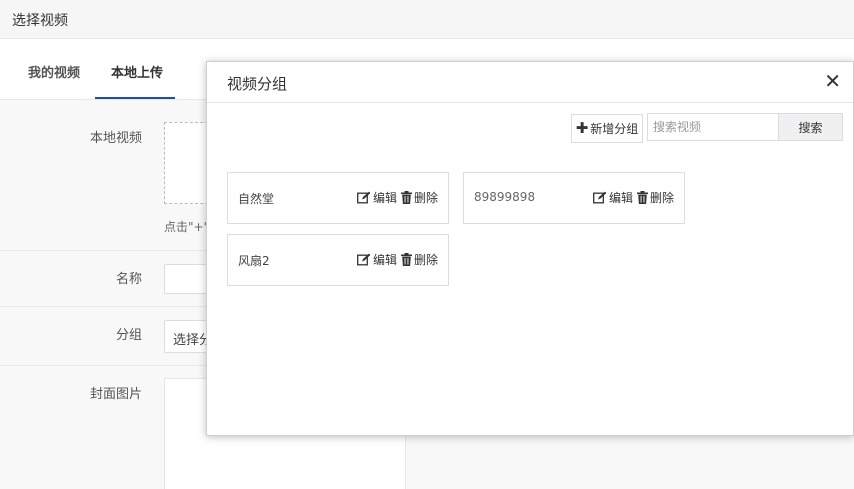  Describe the element at coordinates (135, 98) in the screenshot. I see `active-tab-indicator` at that location.